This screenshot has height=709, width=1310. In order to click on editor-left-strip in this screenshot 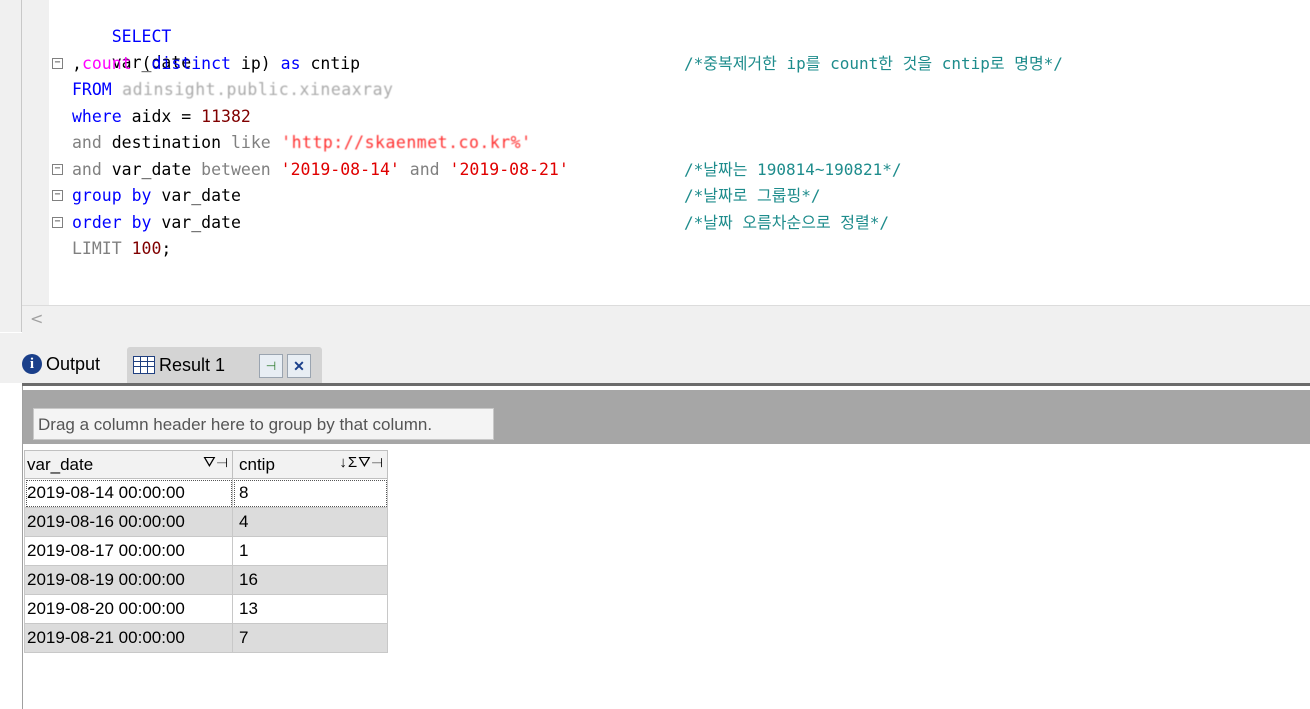, I will do `click(11, 166)`.